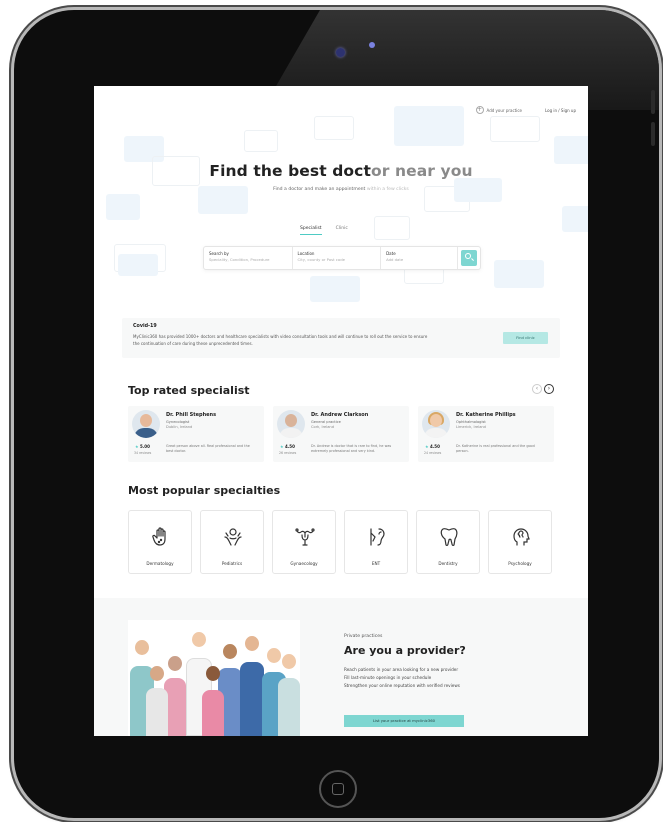 This screenshot has height=822, width=663. Describe the element at coordinates (340, 52) in the screenshot. I see `front-camera` at that location.